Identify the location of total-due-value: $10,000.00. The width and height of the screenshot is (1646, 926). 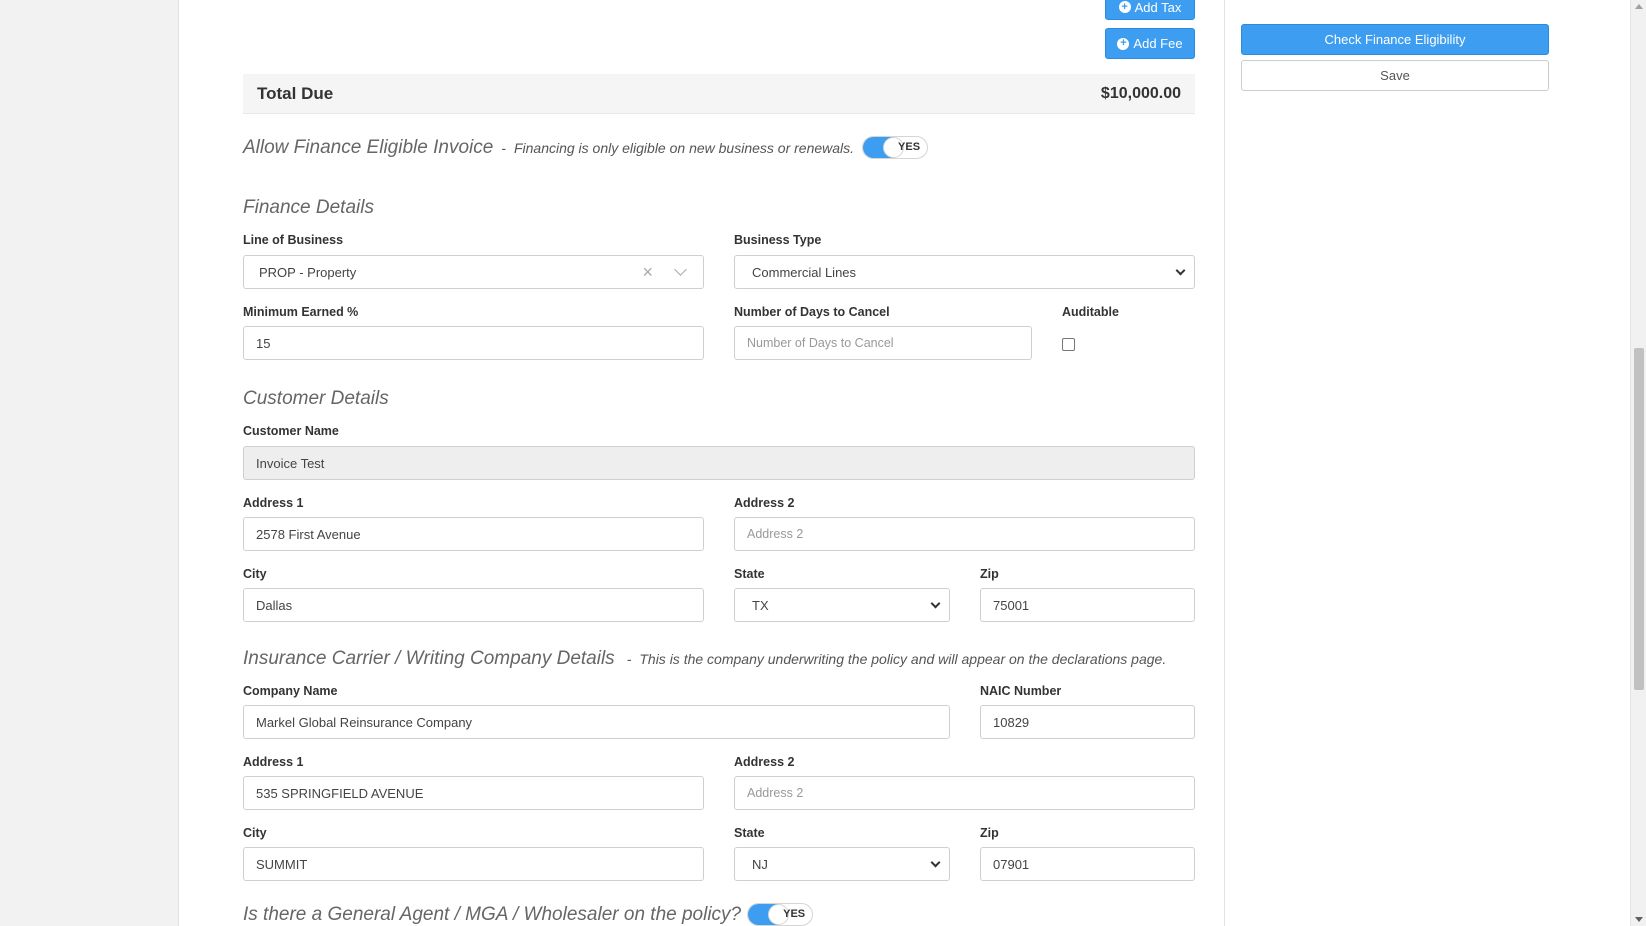
(1140, 93).